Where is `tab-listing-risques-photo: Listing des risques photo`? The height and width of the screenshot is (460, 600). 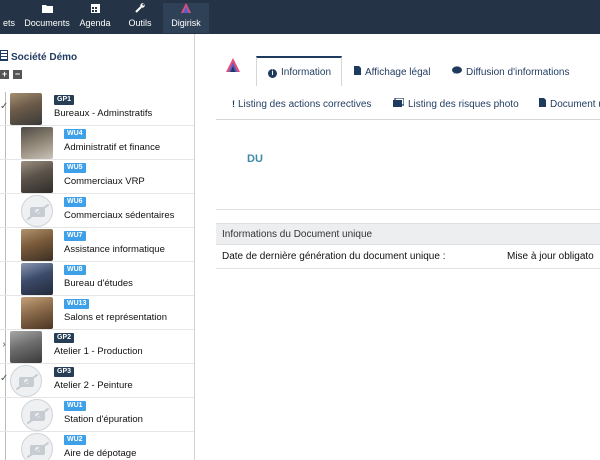
tab-listing-risques-photo: Listing des risques photo is located at coordinates (456, 104).